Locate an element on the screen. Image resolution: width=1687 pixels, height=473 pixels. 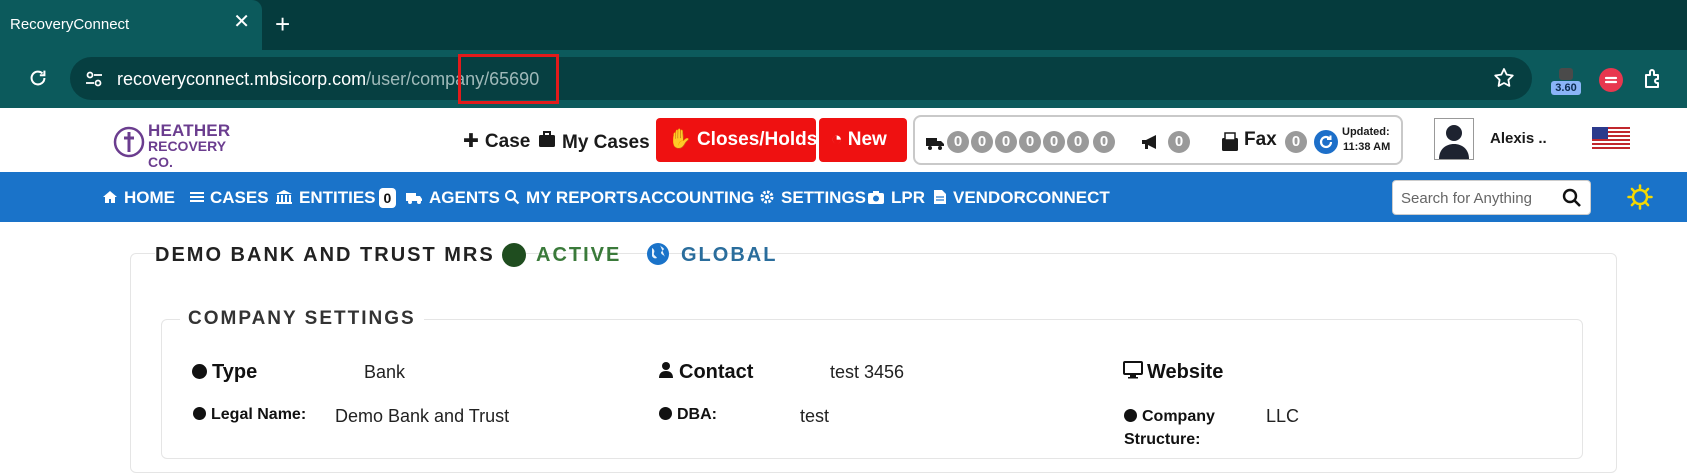
list-icon is located at coordinates (197, 197).